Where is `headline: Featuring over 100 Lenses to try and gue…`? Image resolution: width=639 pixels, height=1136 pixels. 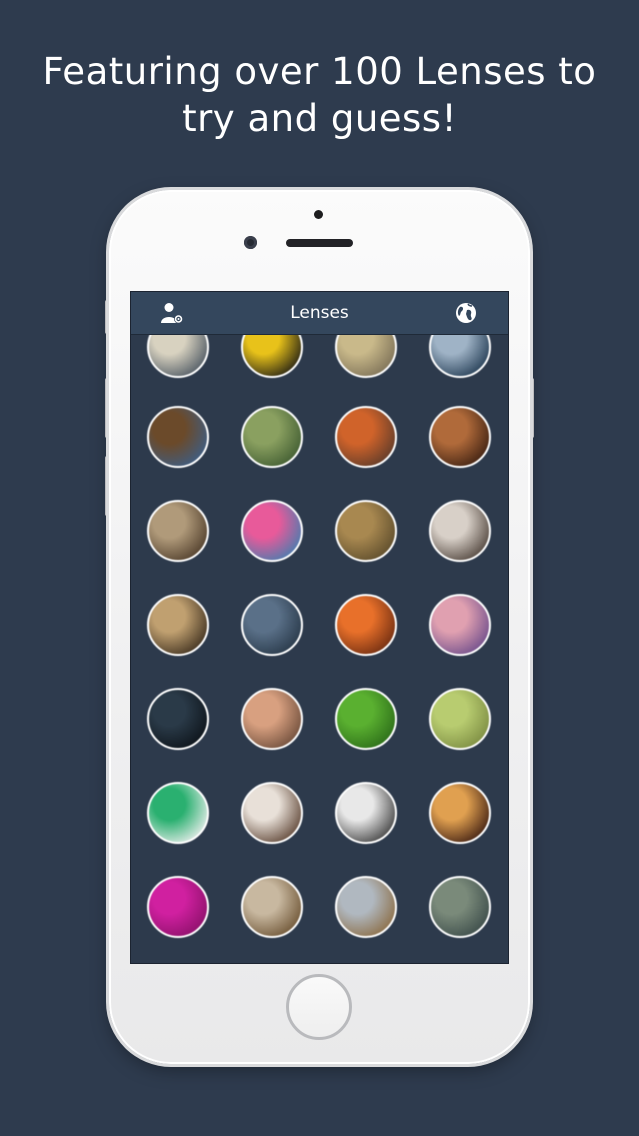
headline: Featuring over 100 Lenses to try and gue… is located at coordinates (319, 95).